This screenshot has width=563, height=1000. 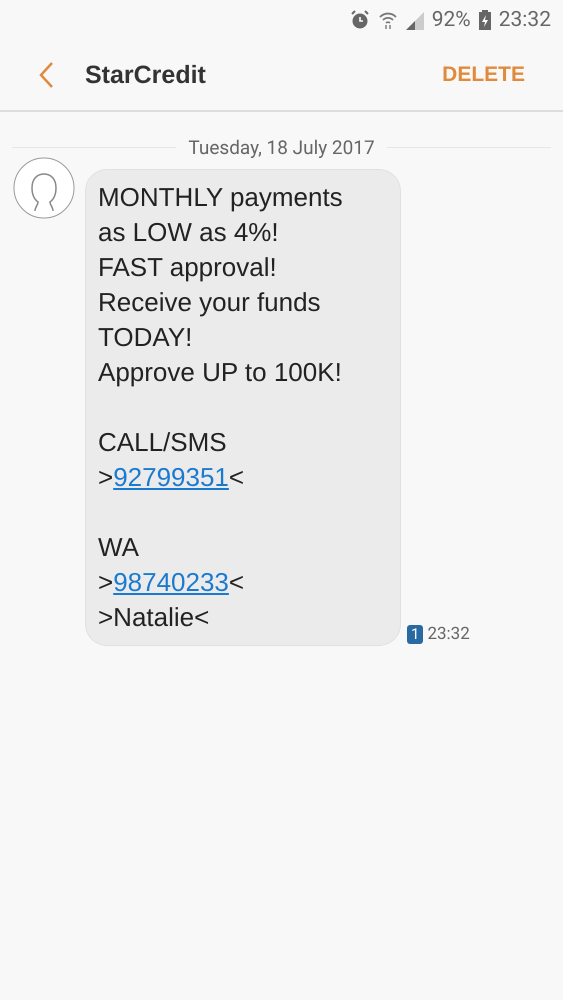 I want to click on conversation-title: StarCredit, so click(x=145, y=75).